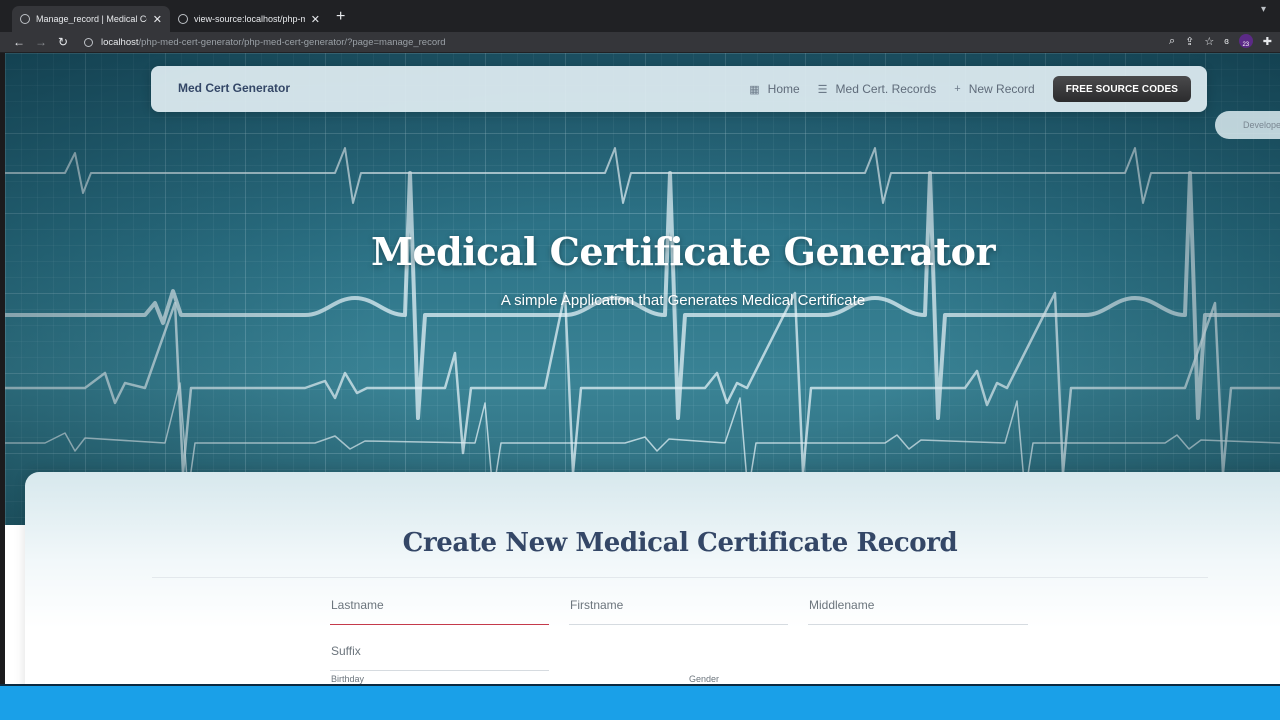 This screenshot has height=720, width=1280. What do you see at coordinates (680, 543) in the screenshot?
I see `form-title: Create New Medical Certificate Record` at bounding box center [680, 543].